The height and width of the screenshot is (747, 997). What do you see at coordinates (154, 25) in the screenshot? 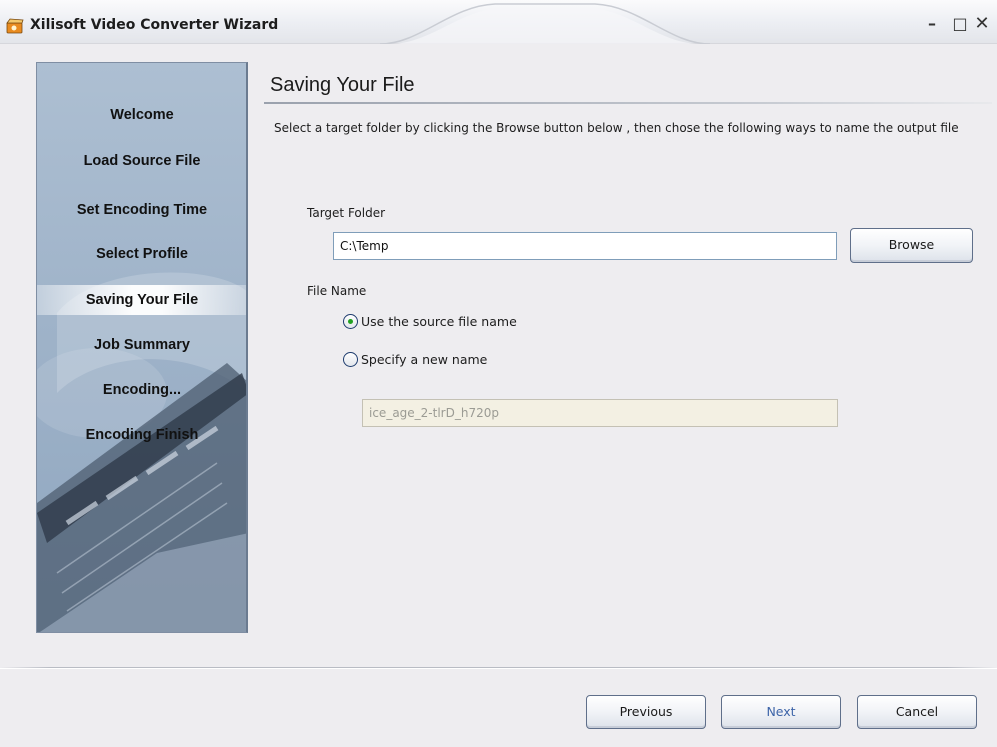
I see `window-title: Xilisoft Video Converter Wizard` at bounding box center [154, 25].